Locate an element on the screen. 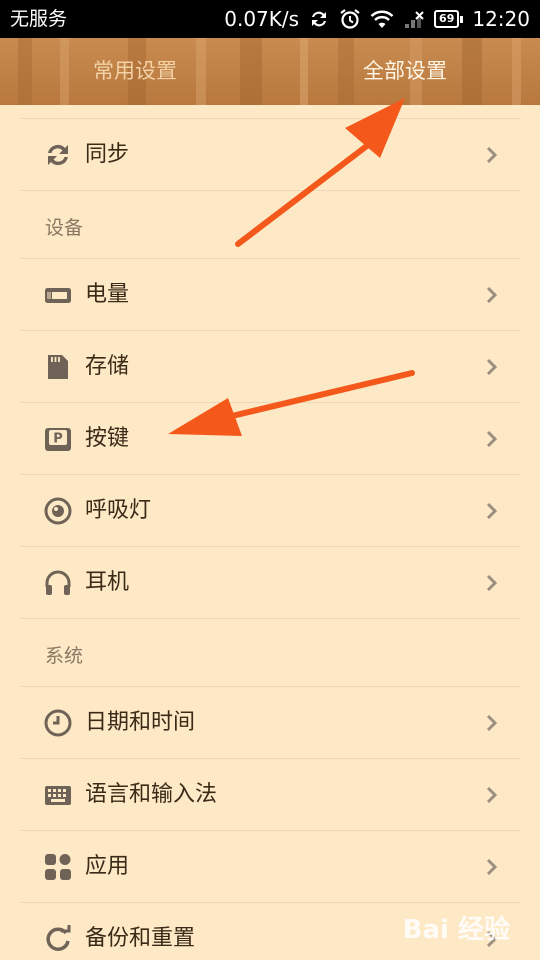  settings-item-label: 同步 is located at coordinates (107, 154).